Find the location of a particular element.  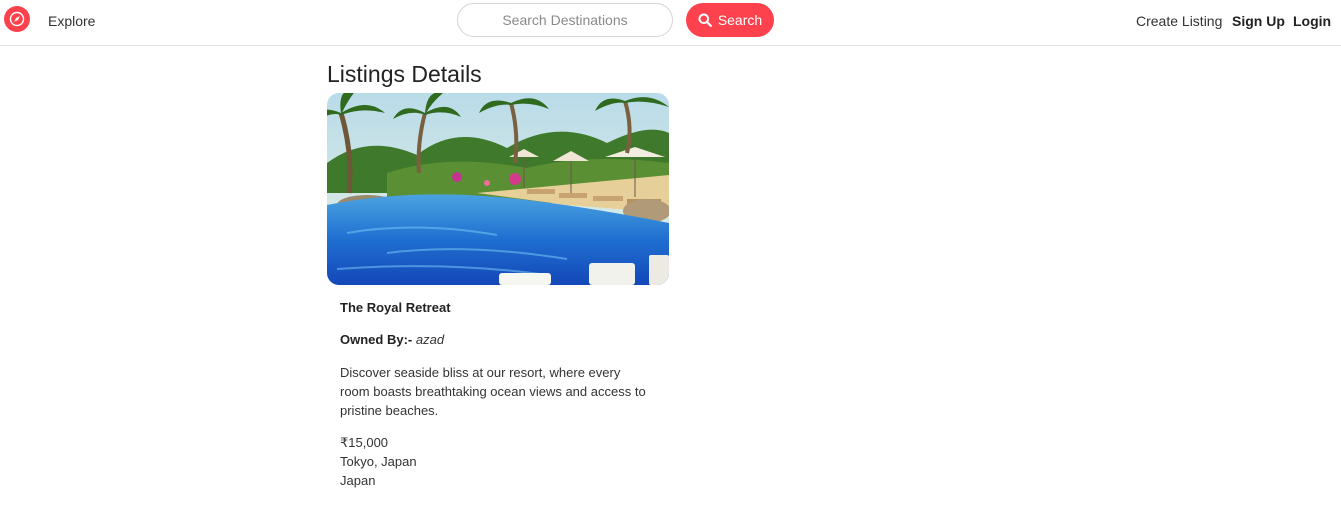

listing-image is located at coordinates (498, 189).